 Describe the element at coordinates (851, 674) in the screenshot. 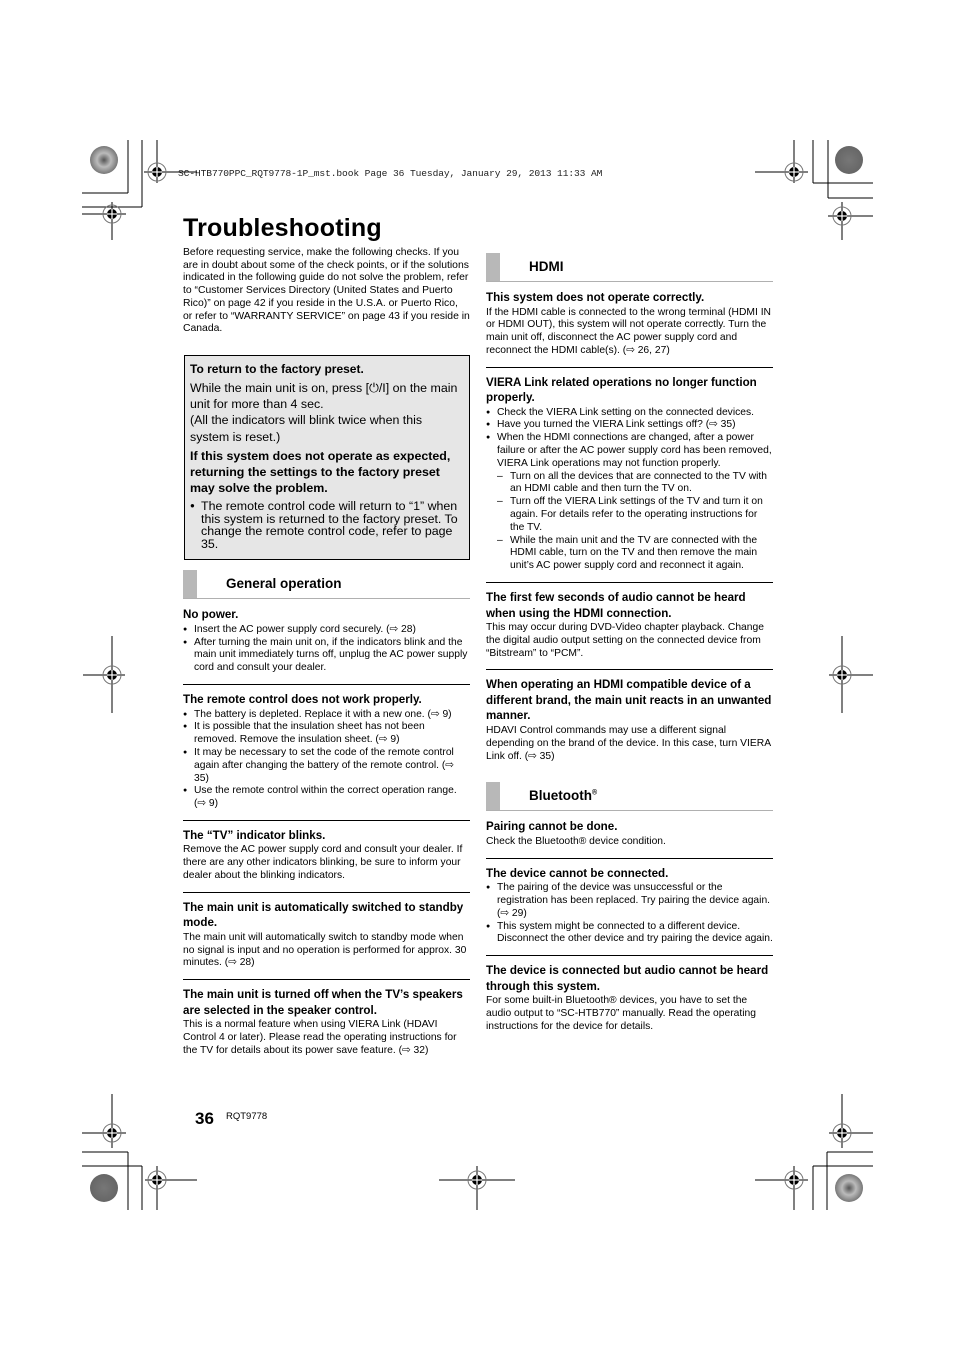

I see `registration-mark-mid-right` at that location.